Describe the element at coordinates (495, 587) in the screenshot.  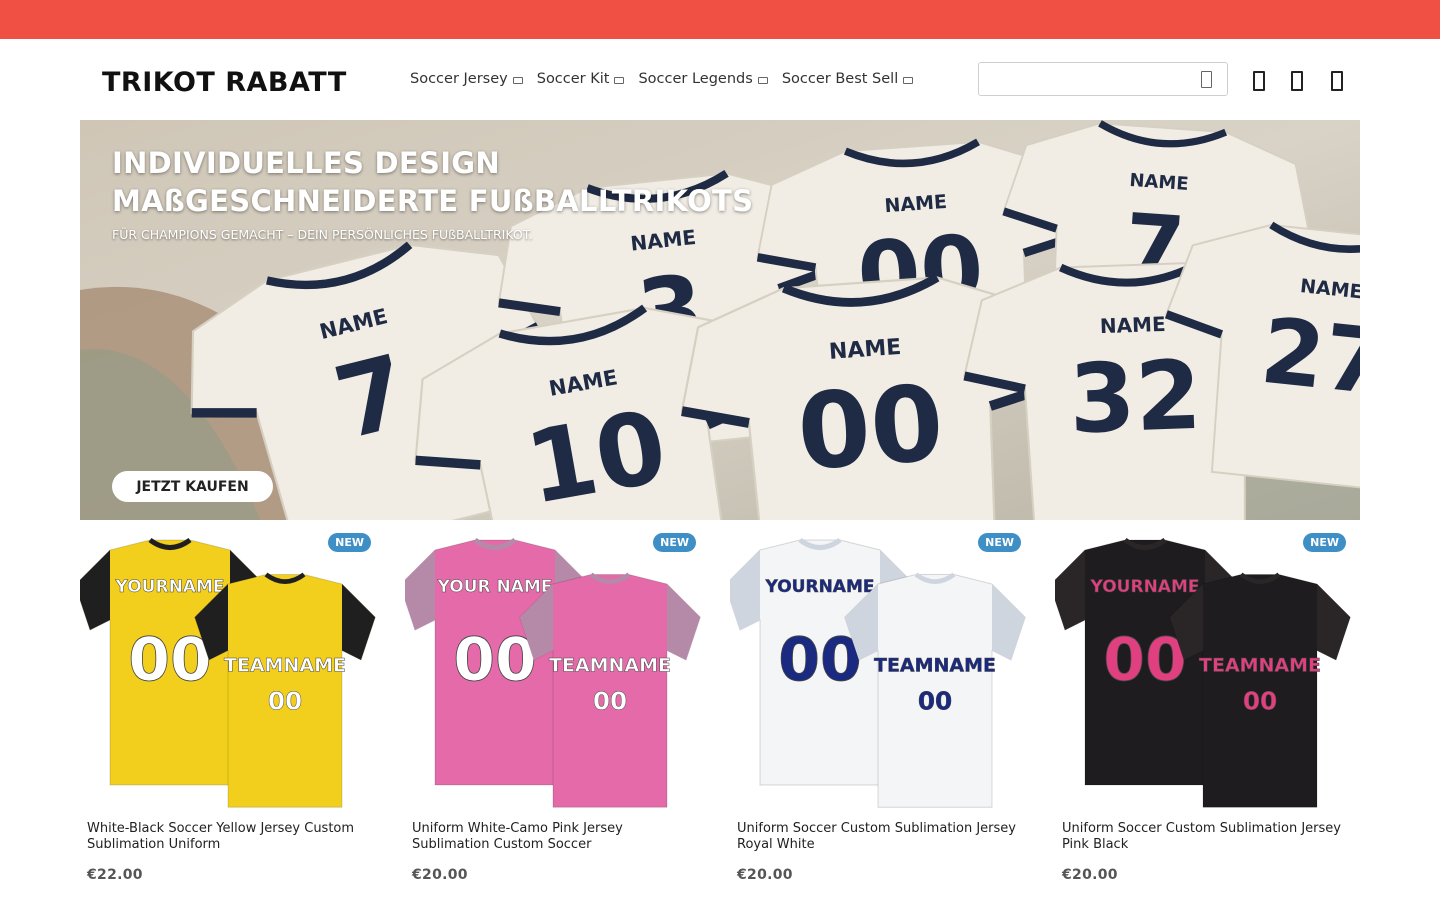
I see `shirt-front-name: YOUR NAME` at that location.